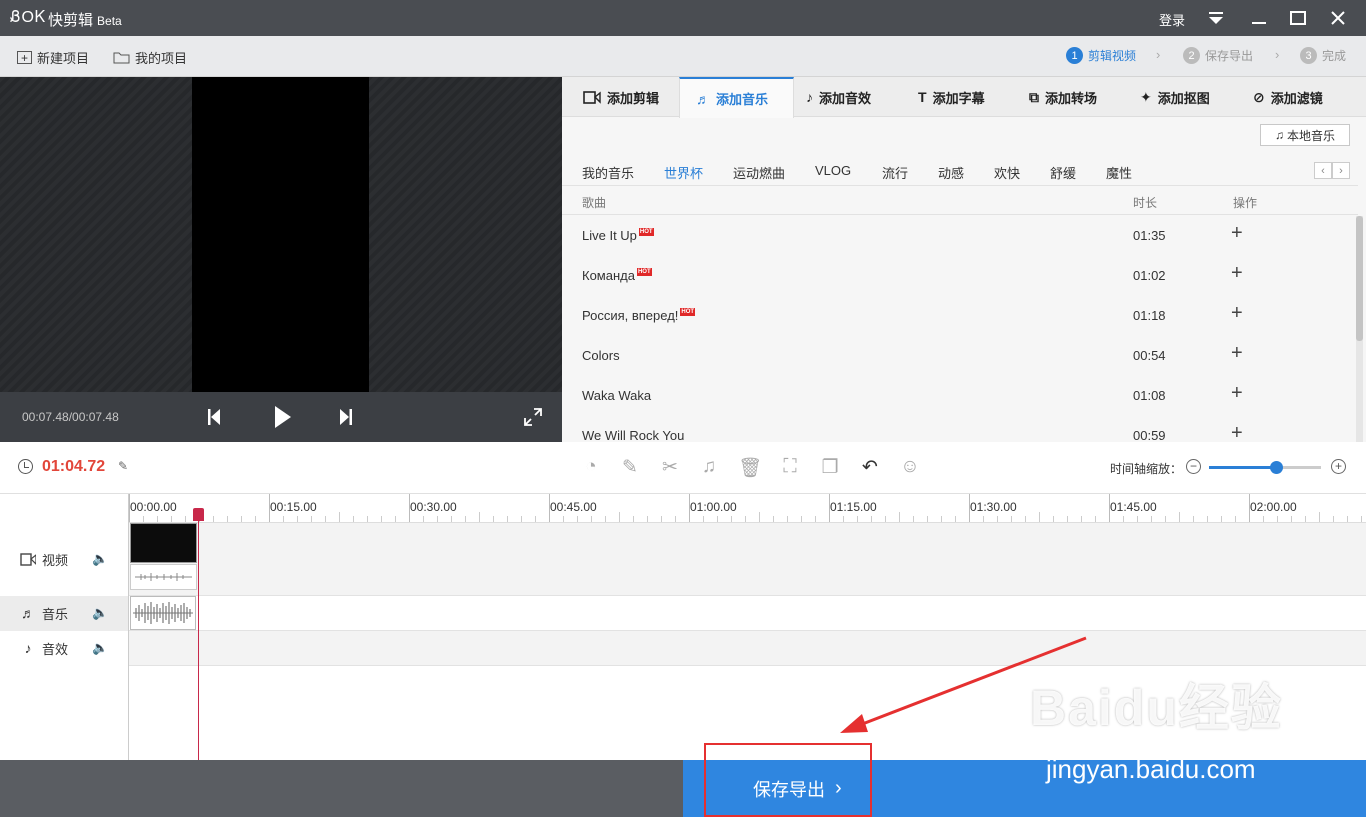 This screenshot has height=817, width=1366. What do you see at coordinates (703, 98) in the screenshot?
I see `music-note-icon: ♬` at bounding box center [703, 98].